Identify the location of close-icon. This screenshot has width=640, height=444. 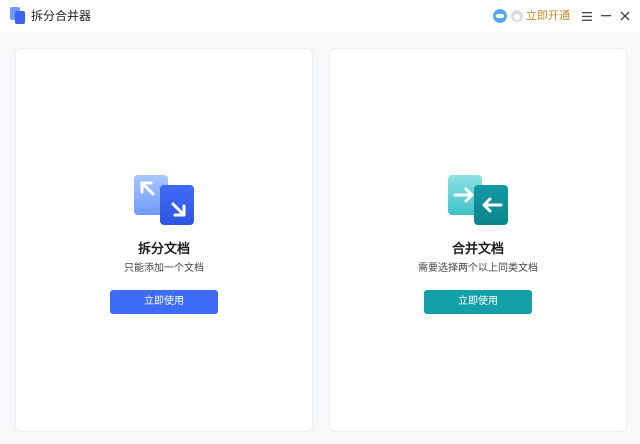
(625, 16).